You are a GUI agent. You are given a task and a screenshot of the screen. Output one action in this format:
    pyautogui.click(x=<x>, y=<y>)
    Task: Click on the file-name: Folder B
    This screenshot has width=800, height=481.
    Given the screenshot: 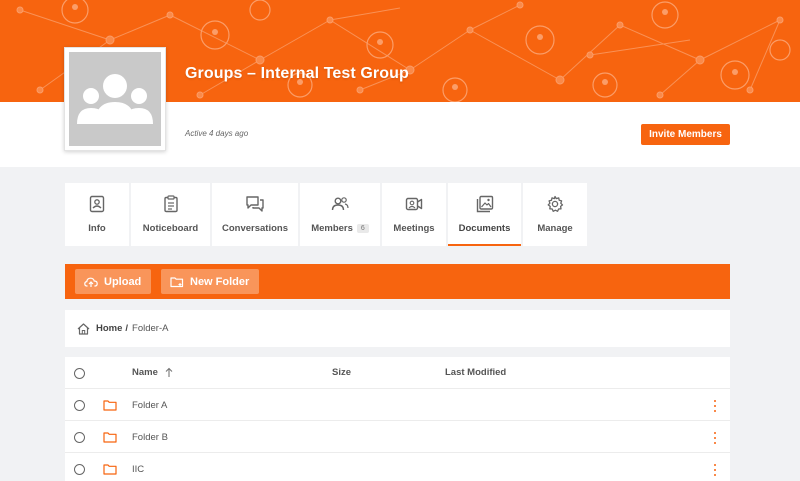 What is the action you would take?
    pyautogui.click(x=150, y=437)
    